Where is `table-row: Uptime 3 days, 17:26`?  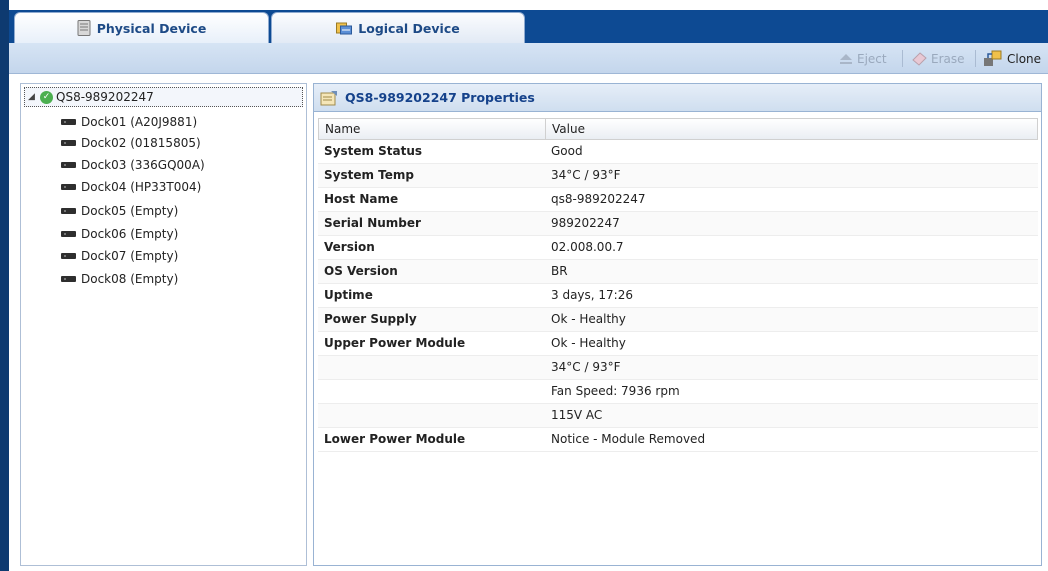 table-row: Uptime 3 days, 17:26 is located at coordinates (678, 296).